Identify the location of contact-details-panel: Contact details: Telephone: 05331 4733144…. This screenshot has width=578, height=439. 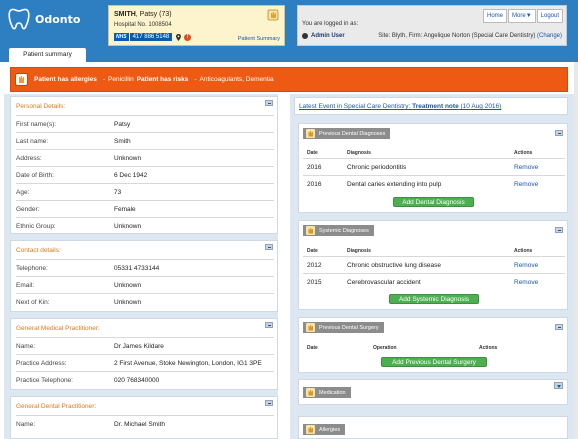
(144, 276).